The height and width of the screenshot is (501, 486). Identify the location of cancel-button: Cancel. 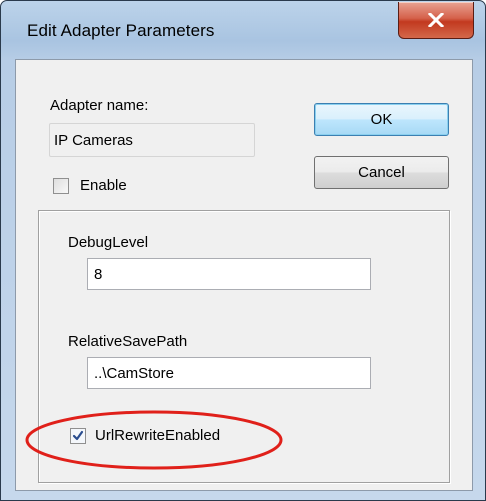
(381, 172).